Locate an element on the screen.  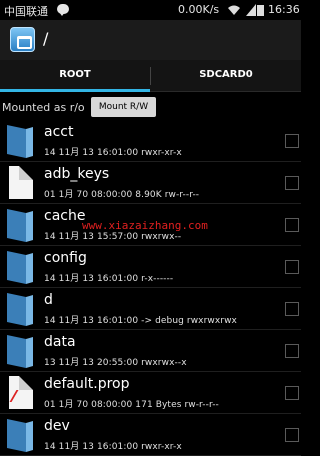
watermark: www.xiazaizhang.com is located at coordinates (145, 225).